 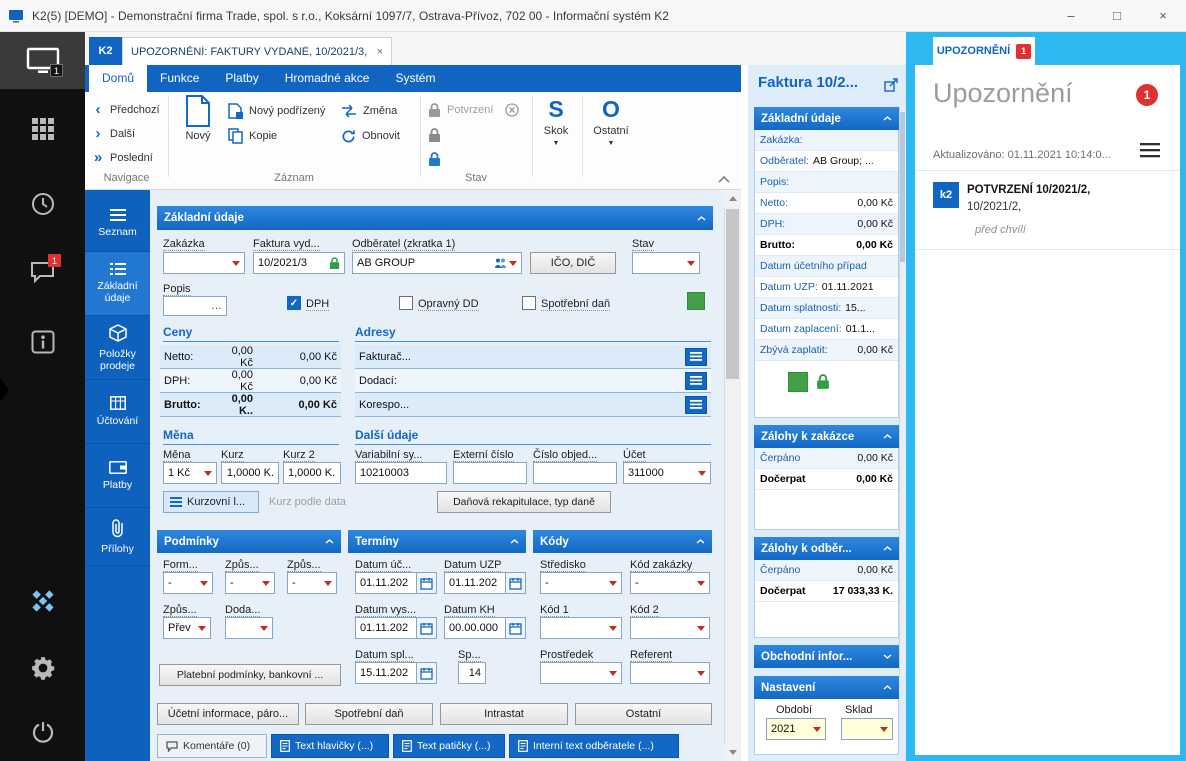 What do you see at coordinates (42, 60) in the screenshot?
I see `sidebar-item-desktop: 1` at bounding box center [42, 60].